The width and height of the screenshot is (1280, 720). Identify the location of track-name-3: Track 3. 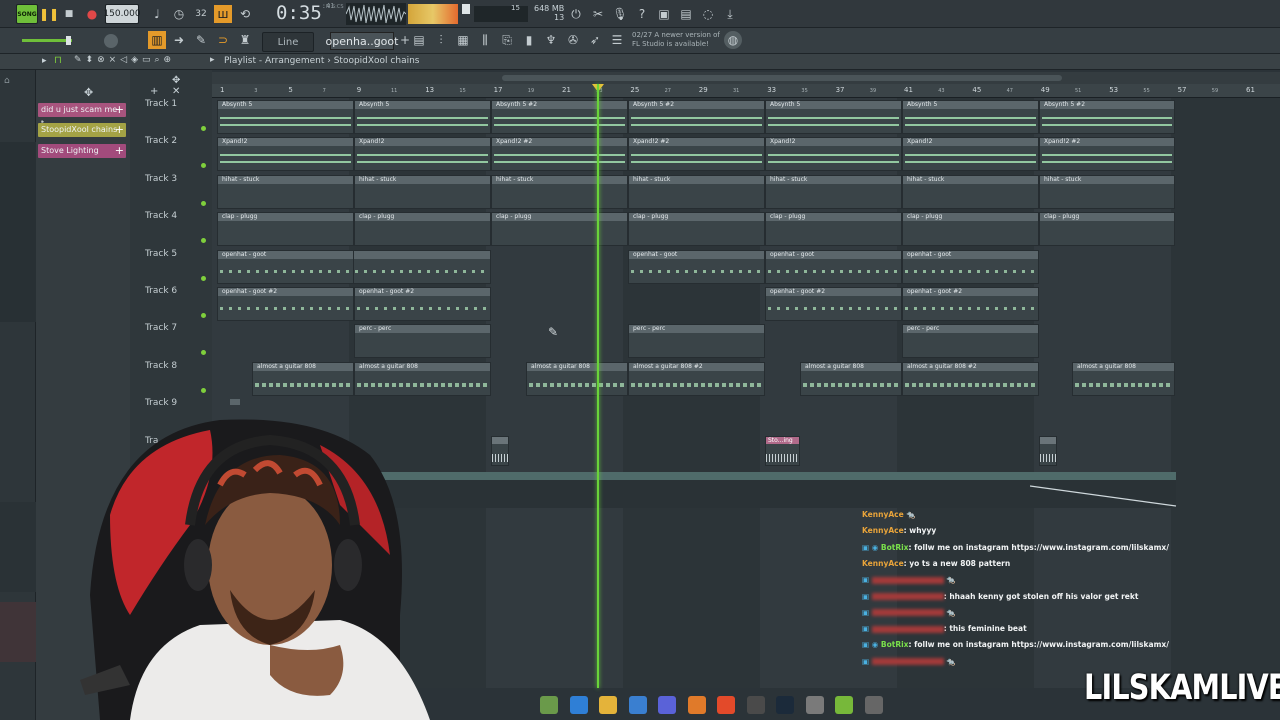
(161, 179).